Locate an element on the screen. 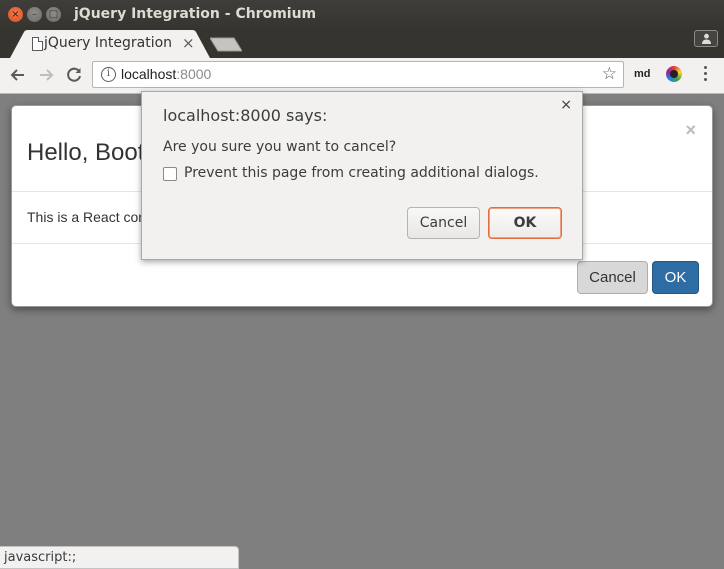  tab-jquery-integration: jQuery Integration × is located at coordinates (110, 44).